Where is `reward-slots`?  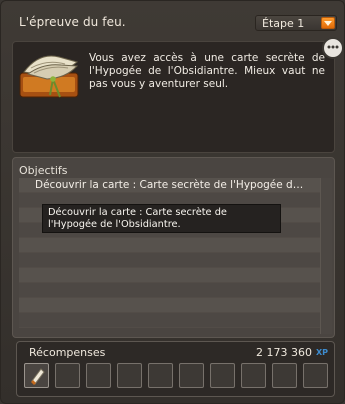 reward-slots is located at coordinates (177, 377).